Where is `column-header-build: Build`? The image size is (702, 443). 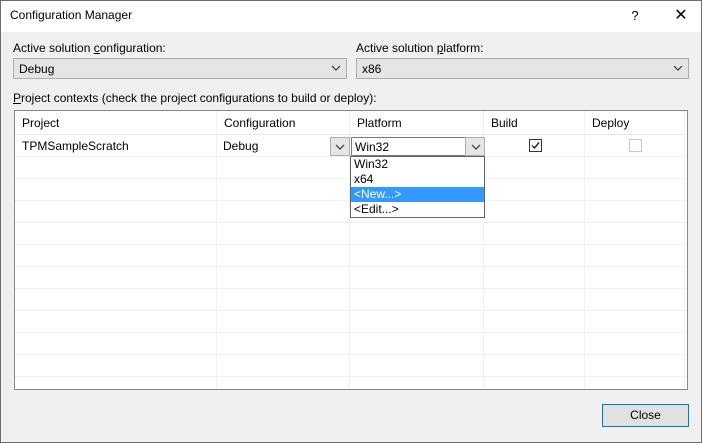
column-header-build: Build is located at coordinates (534, 123).